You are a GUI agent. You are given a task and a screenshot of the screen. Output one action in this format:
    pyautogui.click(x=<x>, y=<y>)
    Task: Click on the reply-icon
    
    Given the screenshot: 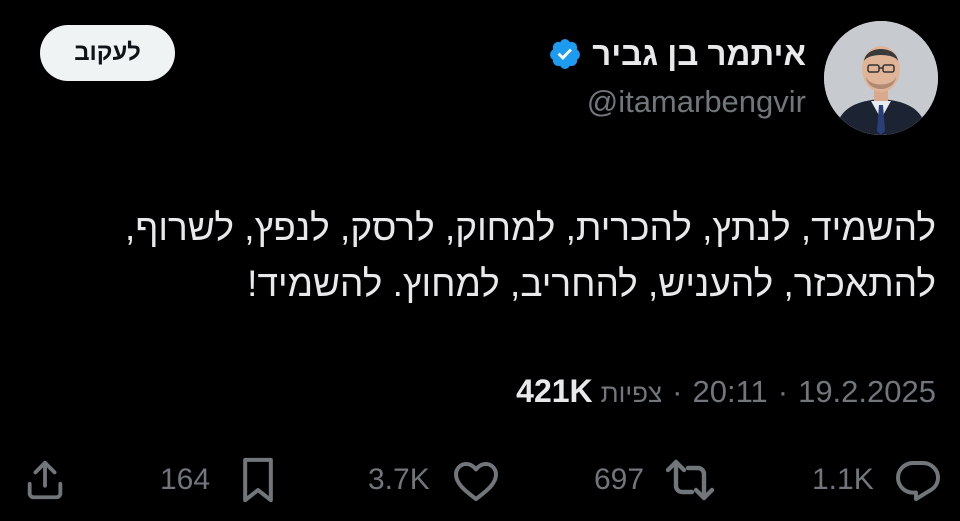 What is the action you would take?
    pyautogui.click(x=918, y=480)
    